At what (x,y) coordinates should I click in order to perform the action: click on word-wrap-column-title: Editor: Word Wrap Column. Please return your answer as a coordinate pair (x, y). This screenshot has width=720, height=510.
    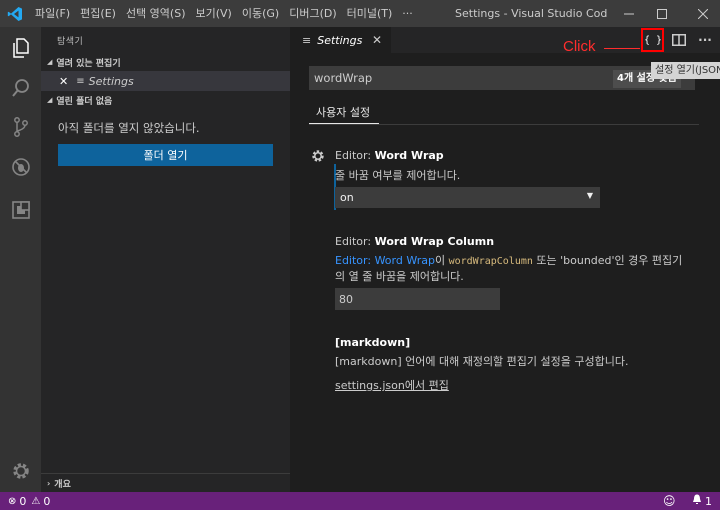
    Looking at the image, I should click on (415, 241).